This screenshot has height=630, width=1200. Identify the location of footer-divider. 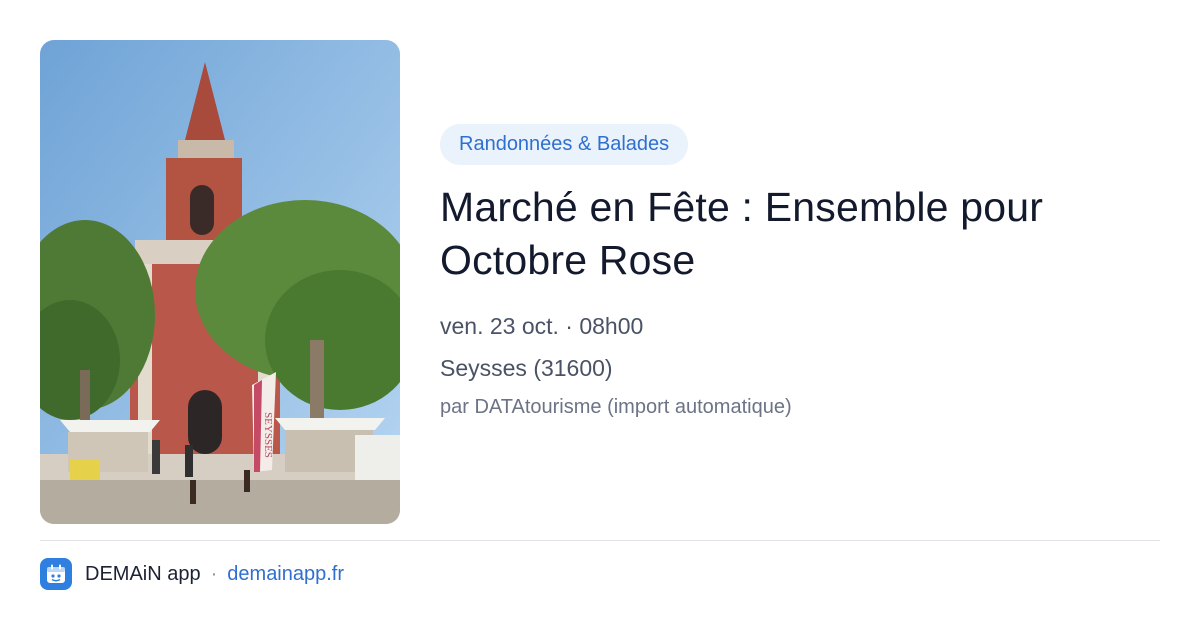
(600, 540).